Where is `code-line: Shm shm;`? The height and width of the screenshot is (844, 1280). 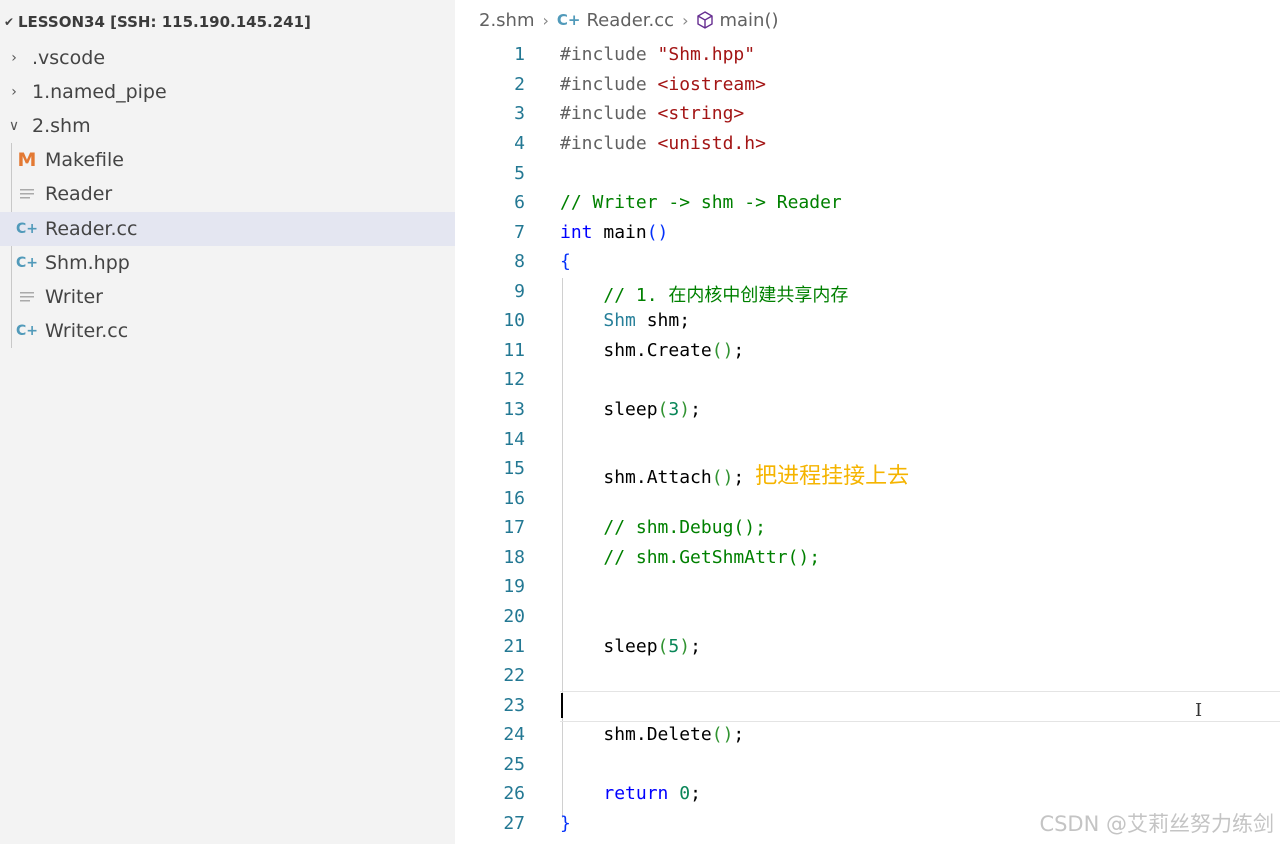 code-line: Shm shm; is located at coordinates (625, 320).